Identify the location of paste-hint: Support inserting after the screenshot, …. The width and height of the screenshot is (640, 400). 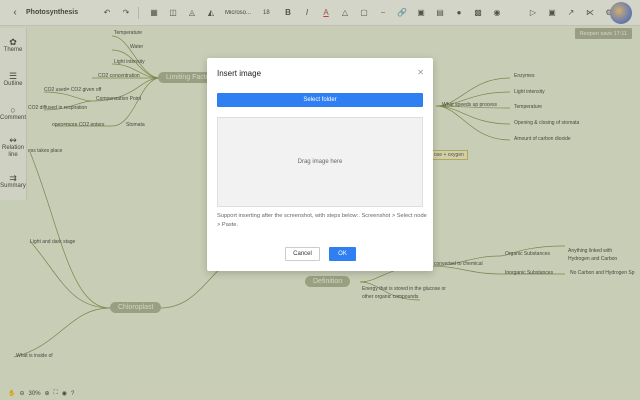
(322, 220).